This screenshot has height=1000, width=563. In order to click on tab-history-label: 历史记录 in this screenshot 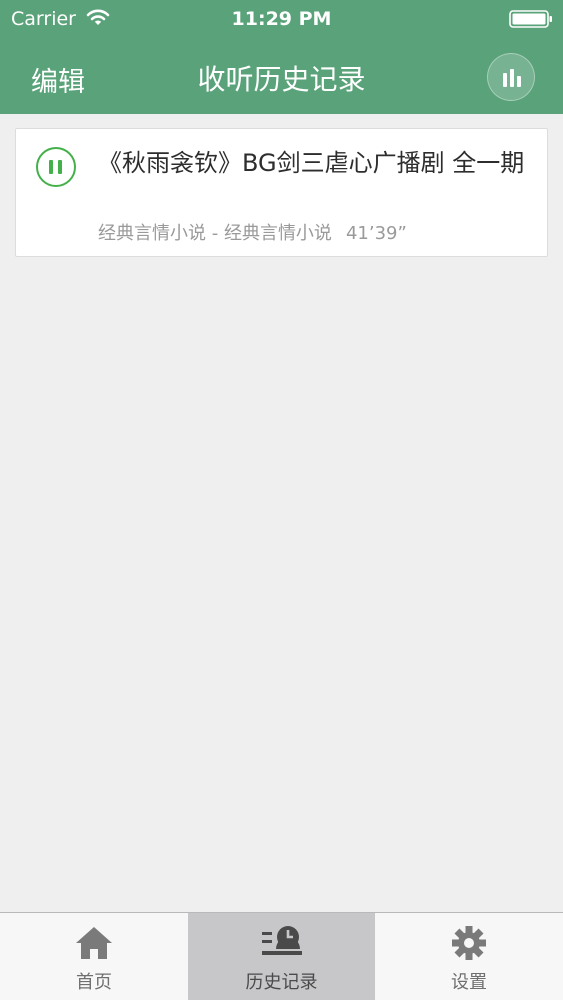, I will do `click(281, 982)`.